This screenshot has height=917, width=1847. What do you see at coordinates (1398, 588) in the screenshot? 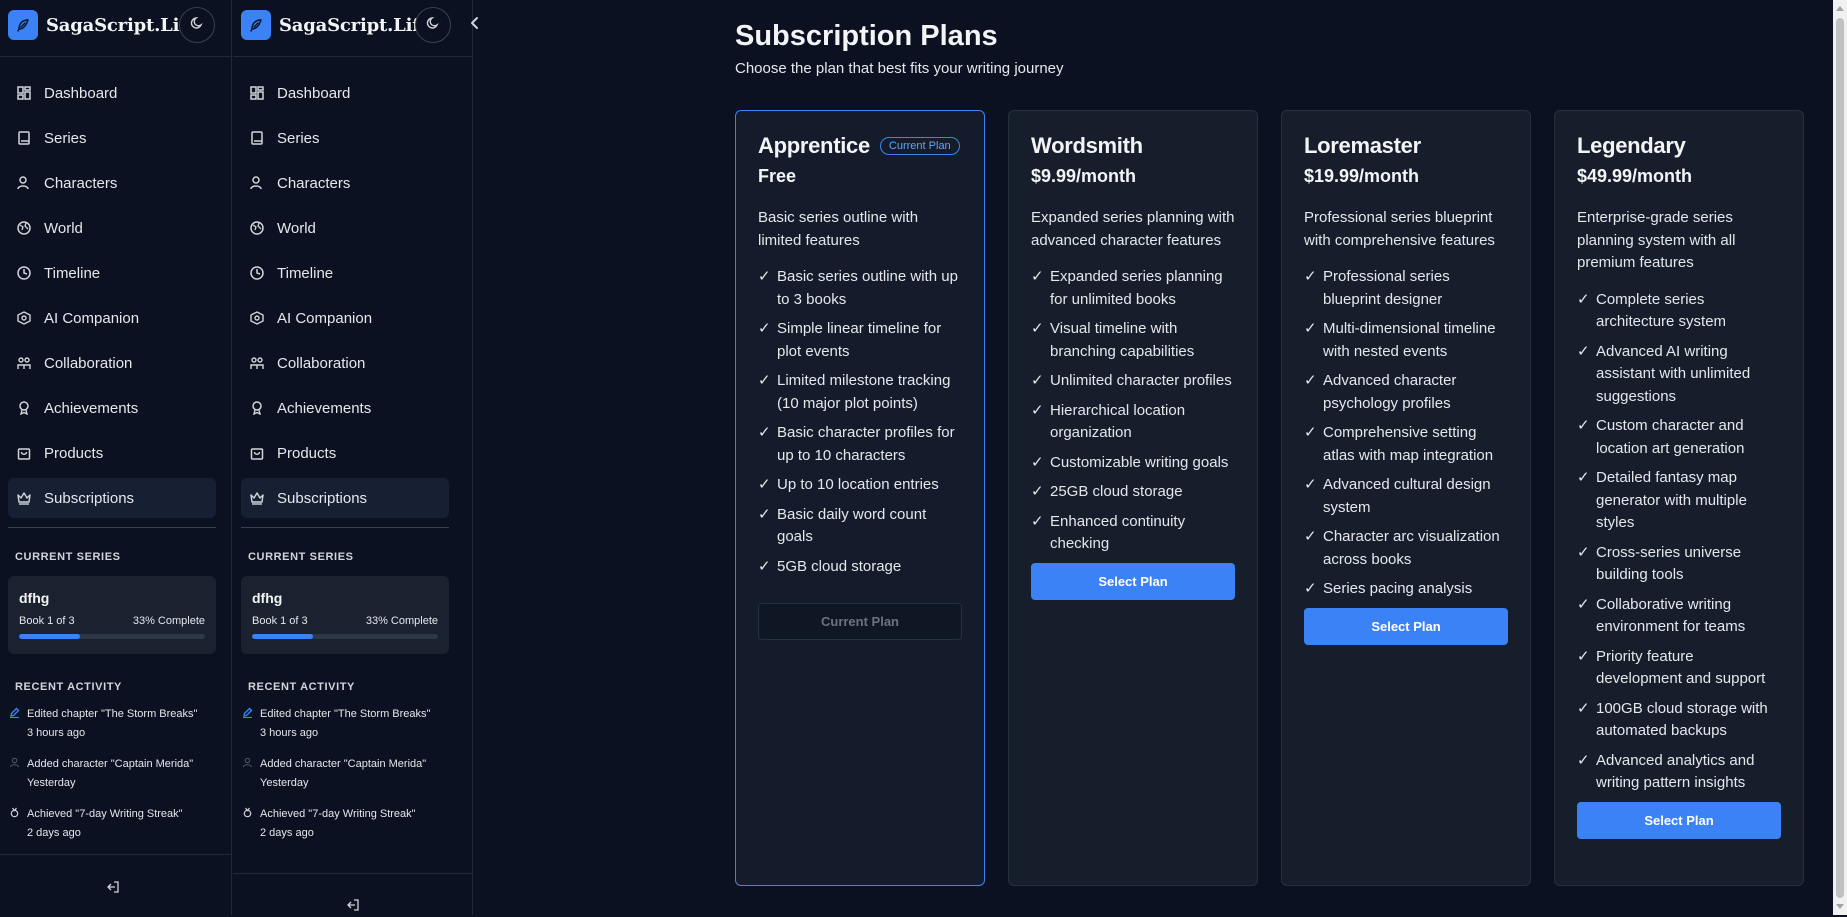
I see `feature-text: Series pacing analysis` at bounding box center [1398, 588].